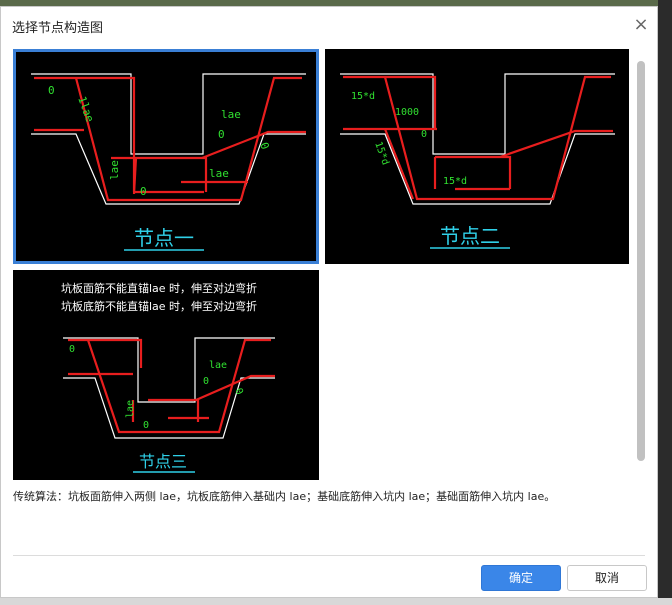 The image size is (672, 605). What do you see at coordinates (163, 461) in the screenshot?
I see `node-3-caption: 节点三` at bounding box center [163, 461].